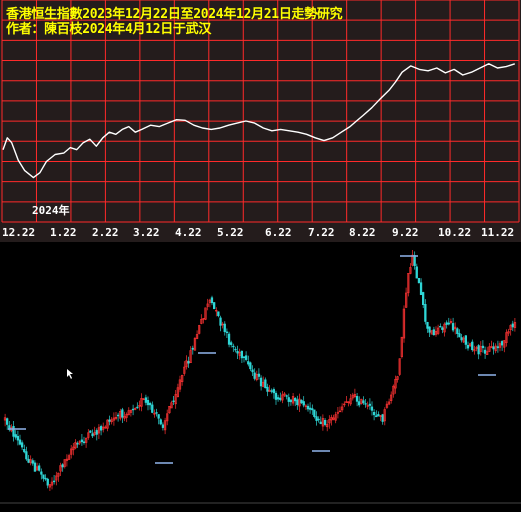  What do you see at coordinates (230, 232) in the screenshot?
I see `x-tick-label: 5.22` at bounding box center [230, 232].